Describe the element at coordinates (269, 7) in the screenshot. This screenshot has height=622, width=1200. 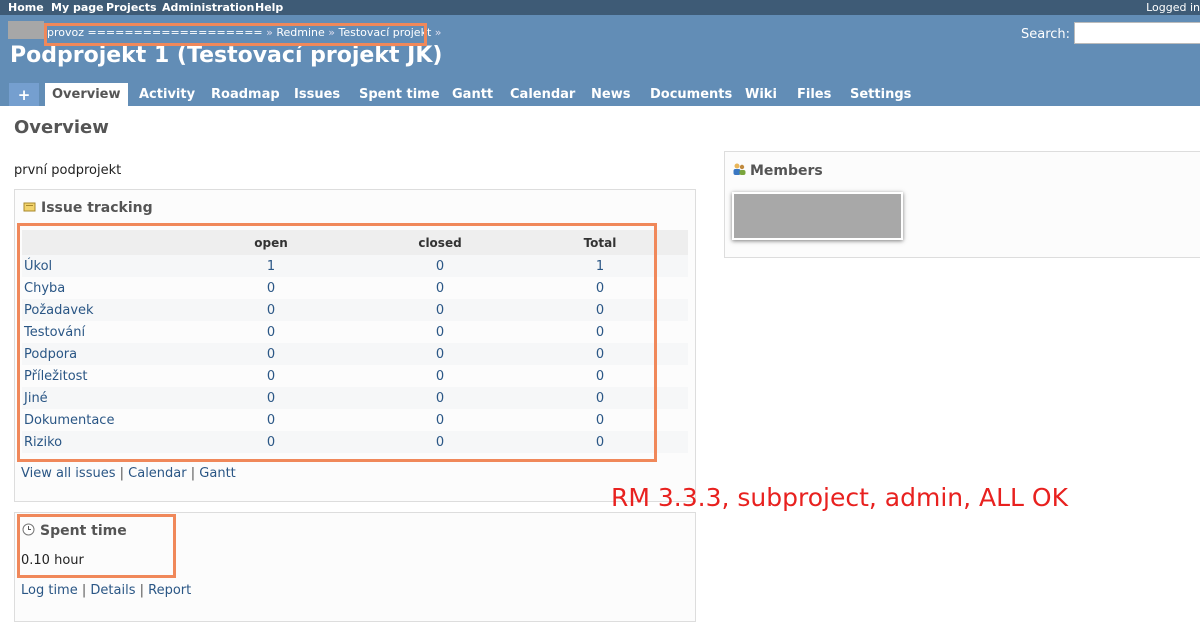
I see `top-menu-help: Help` at that location.